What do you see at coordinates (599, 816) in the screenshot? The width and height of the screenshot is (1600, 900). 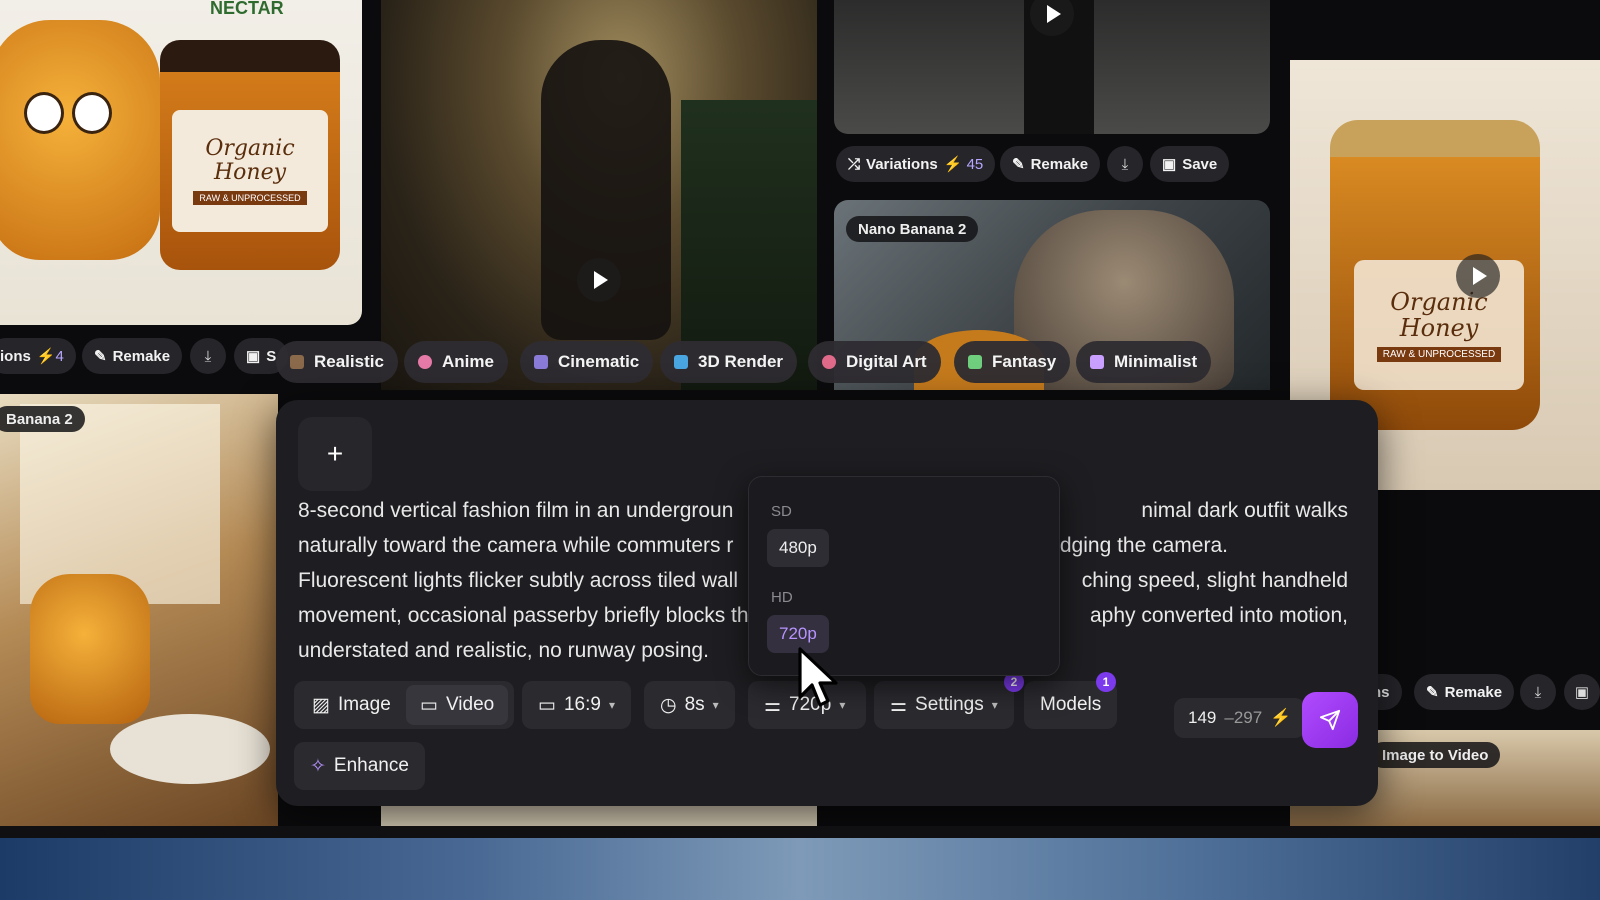 I see `bottom-honey-tile` at bounding box center [599, 816].